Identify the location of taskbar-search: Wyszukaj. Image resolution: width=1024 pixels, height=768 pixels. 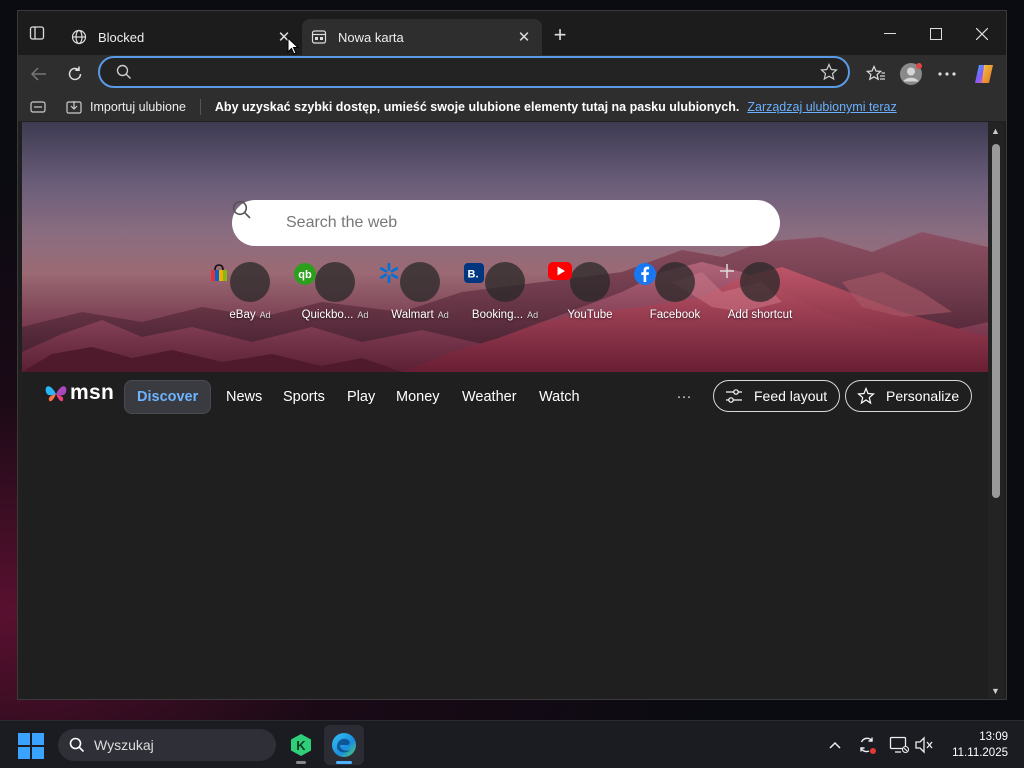
(167, 745).